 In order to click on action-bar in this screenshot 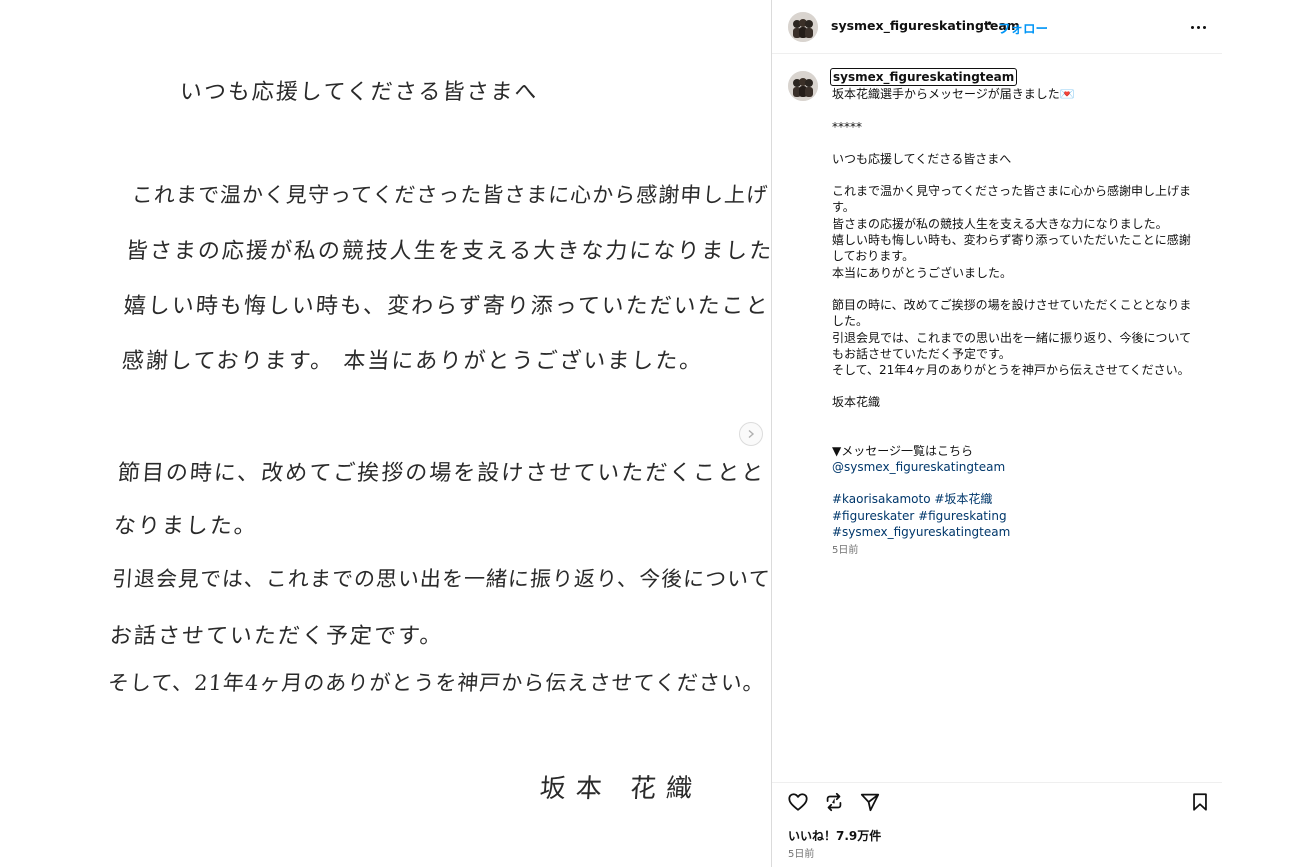, I will do `click(997, 800)`.